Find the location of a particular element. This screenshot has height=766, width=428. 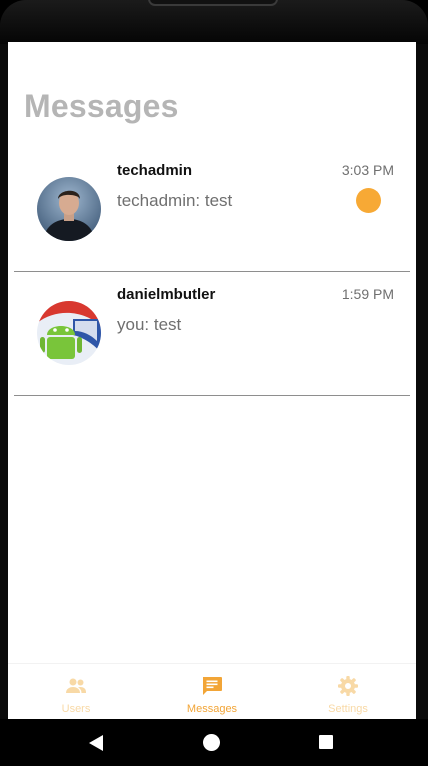

nav-label-settings: Settings is located at coordinates (348, 709).